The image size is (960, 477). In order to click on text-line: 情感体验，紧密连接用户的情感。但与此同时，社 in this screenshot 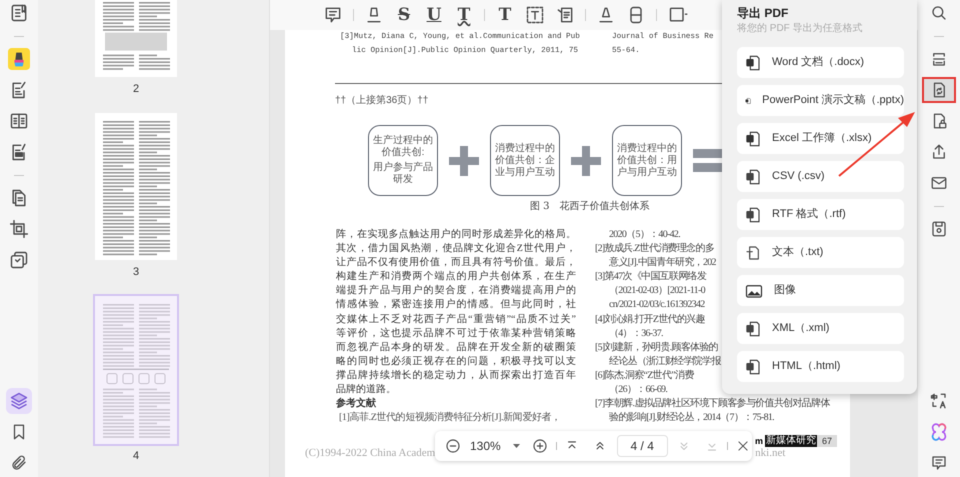, I will do `click(456, 305)`.